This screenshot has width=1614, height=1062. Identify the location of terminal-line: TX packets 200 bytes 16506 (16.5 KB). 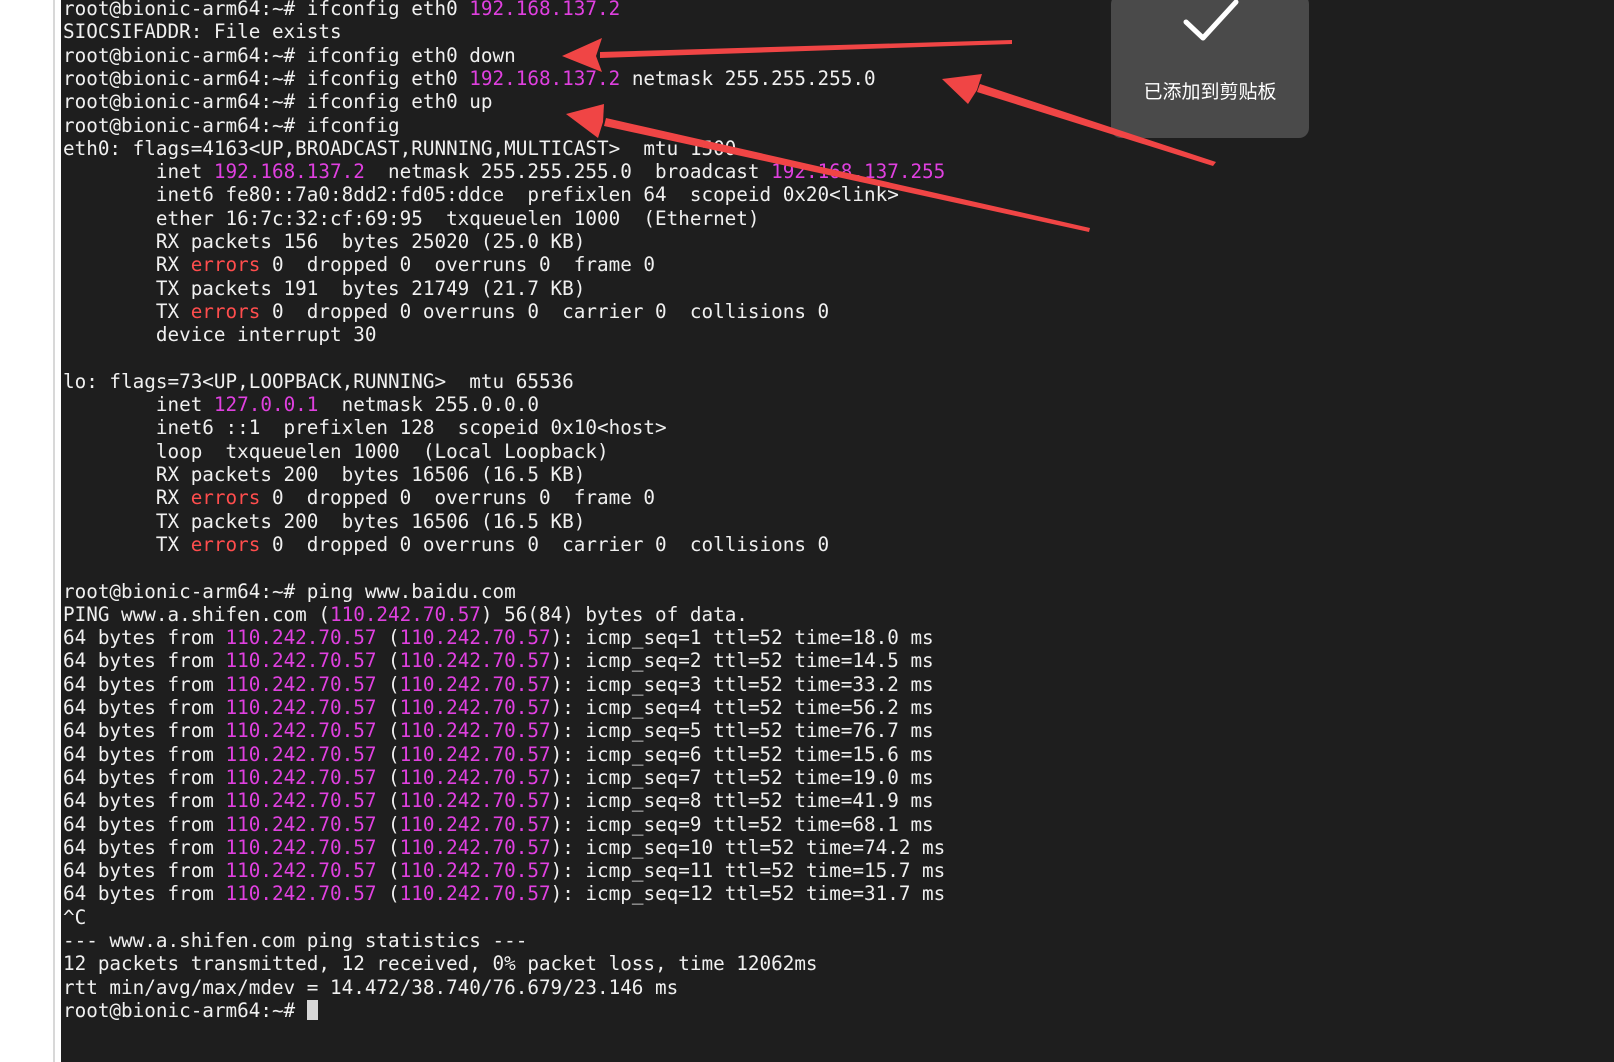
(324, 522).